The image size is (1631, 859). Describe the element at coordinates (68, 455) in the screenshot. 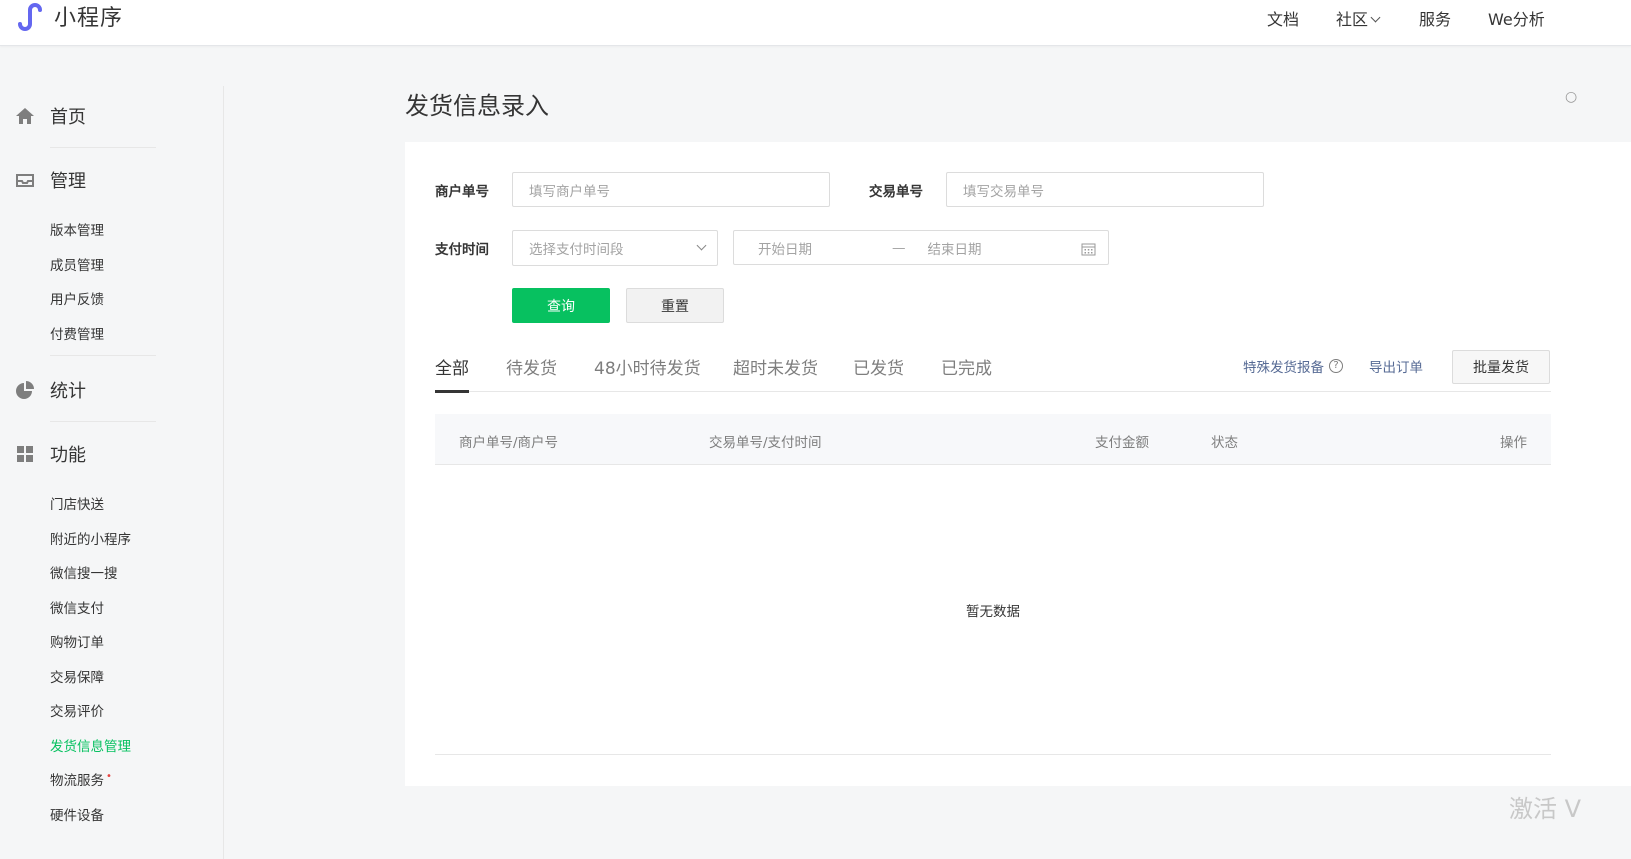

I see `sidebar-features-label: 功能` at that location.